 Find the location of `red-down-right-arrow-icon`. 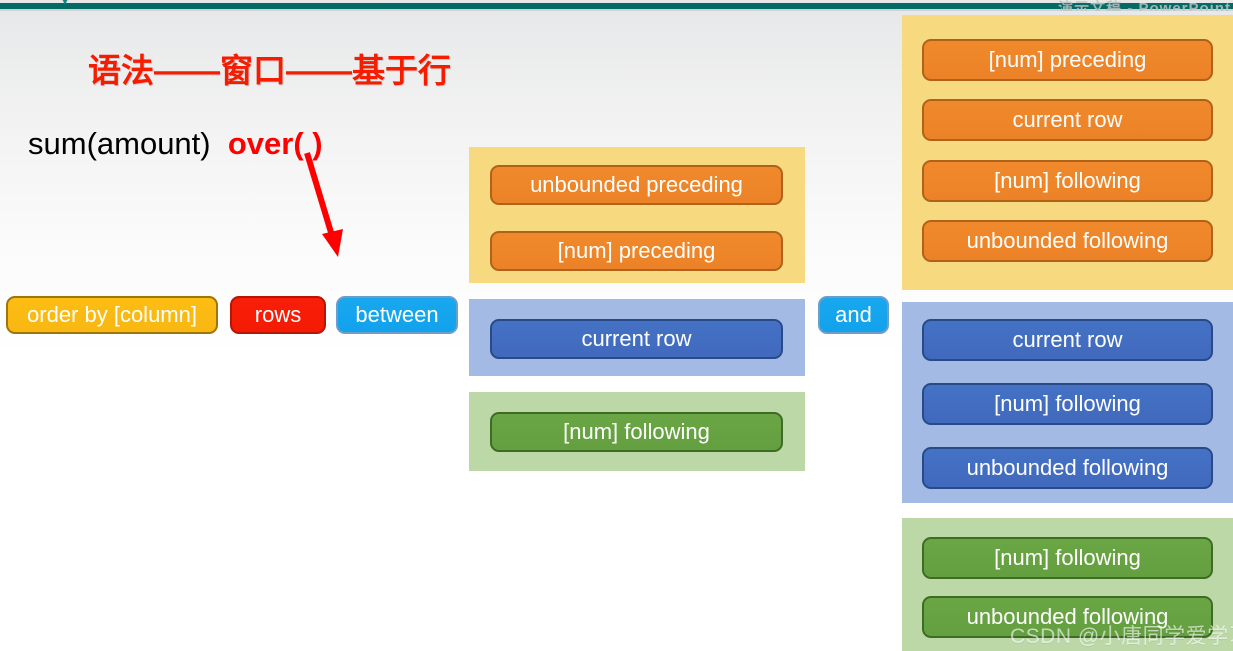

red-down-right-arrow-icon is located at coordinates (323, 204).